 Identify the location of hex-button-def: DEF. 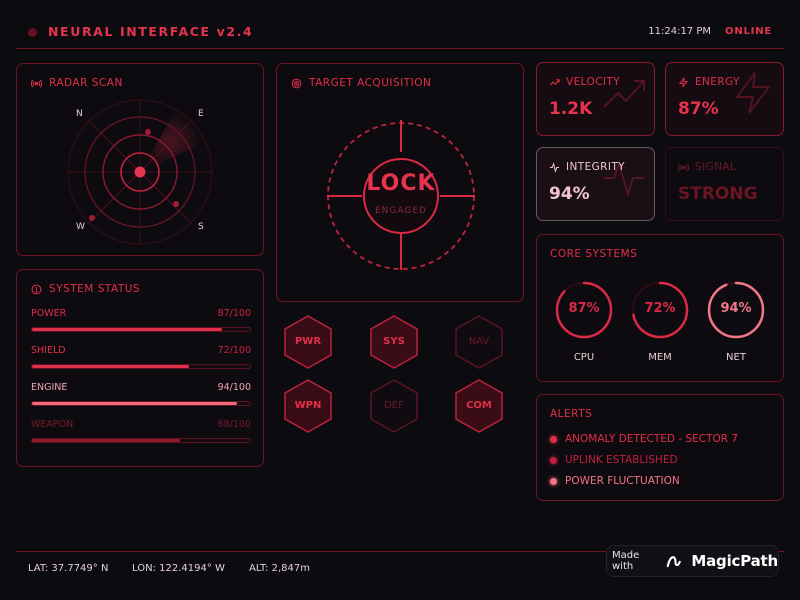
(394, 406).